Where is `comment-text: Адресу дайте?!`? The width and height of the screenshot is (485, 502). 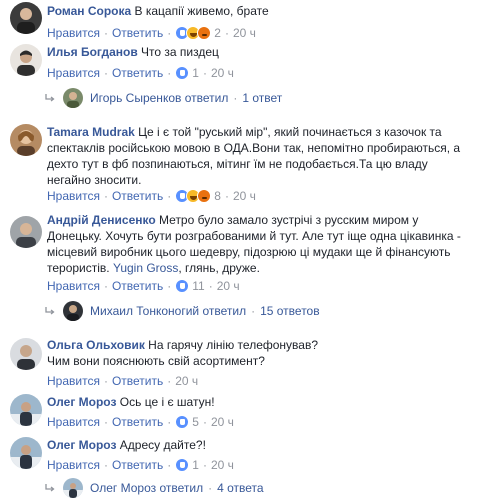
comment-text: Адресу дайте?! is located at coordinates (162, 445).